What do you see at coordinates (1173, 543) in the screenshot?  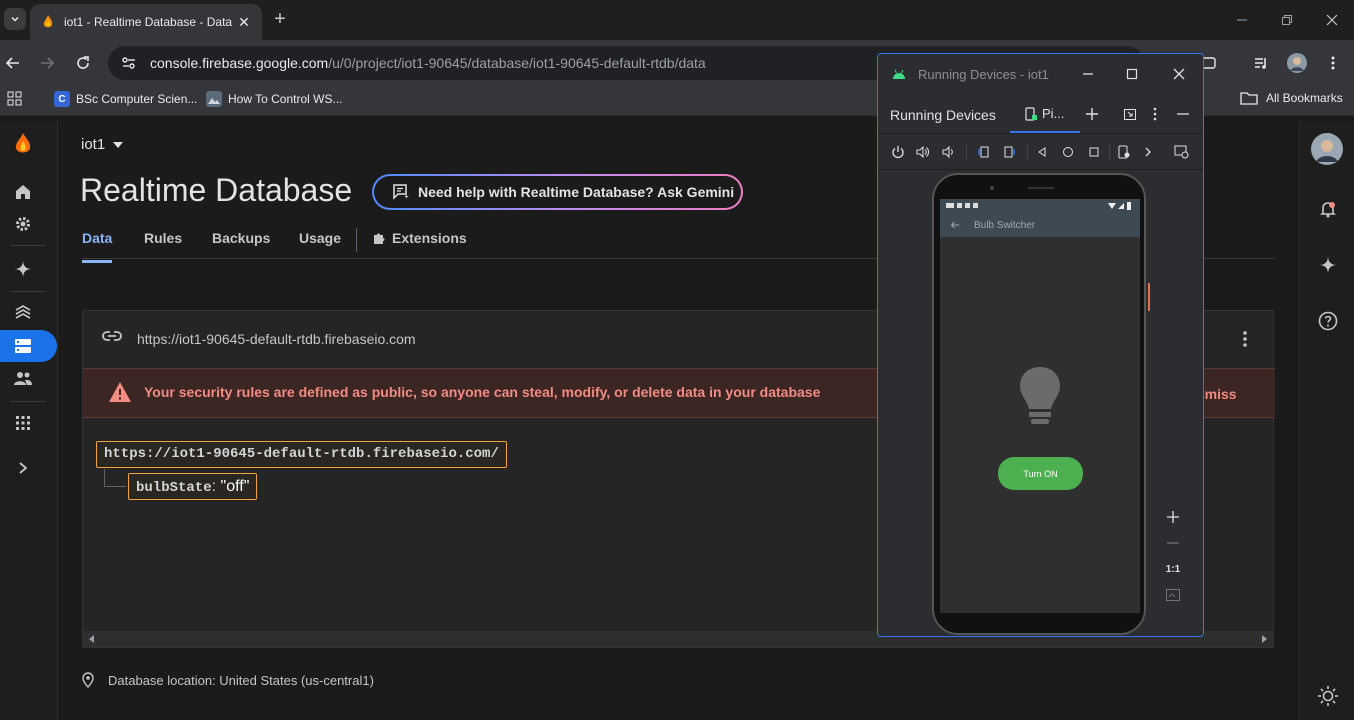 I see `zoom-out-button` at bounding box center [1173, 543].